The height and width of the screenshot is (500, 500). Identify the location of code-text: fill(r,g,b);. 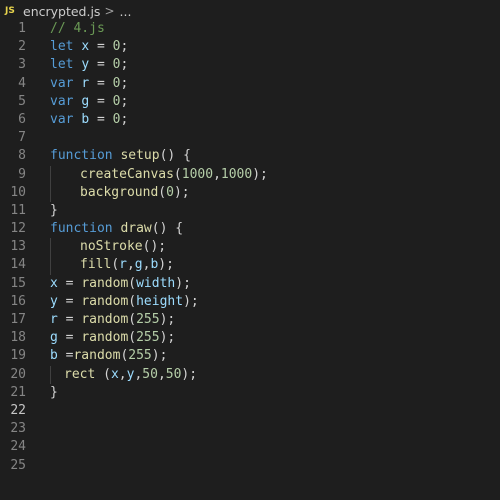
(127, 265).